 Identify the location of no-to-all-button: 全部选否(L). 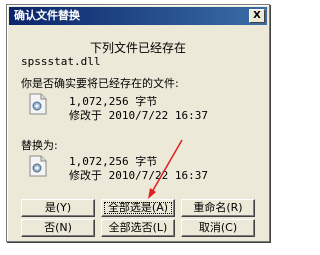
(138, 228).